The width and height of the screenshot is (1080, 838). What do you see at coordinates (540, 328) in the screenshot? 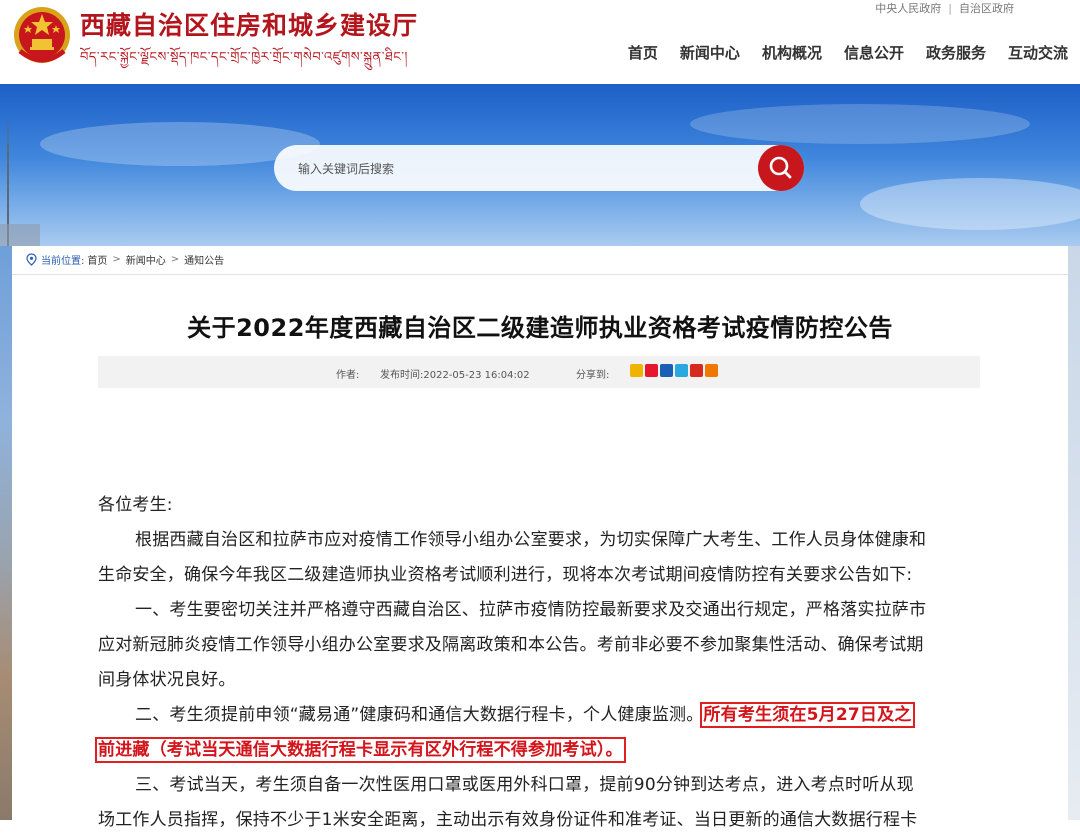
I see `article-title: 关于2022年度西藏自治区二级建造师执业资格考试疫情防控公告` at bounding box center [540, 328].